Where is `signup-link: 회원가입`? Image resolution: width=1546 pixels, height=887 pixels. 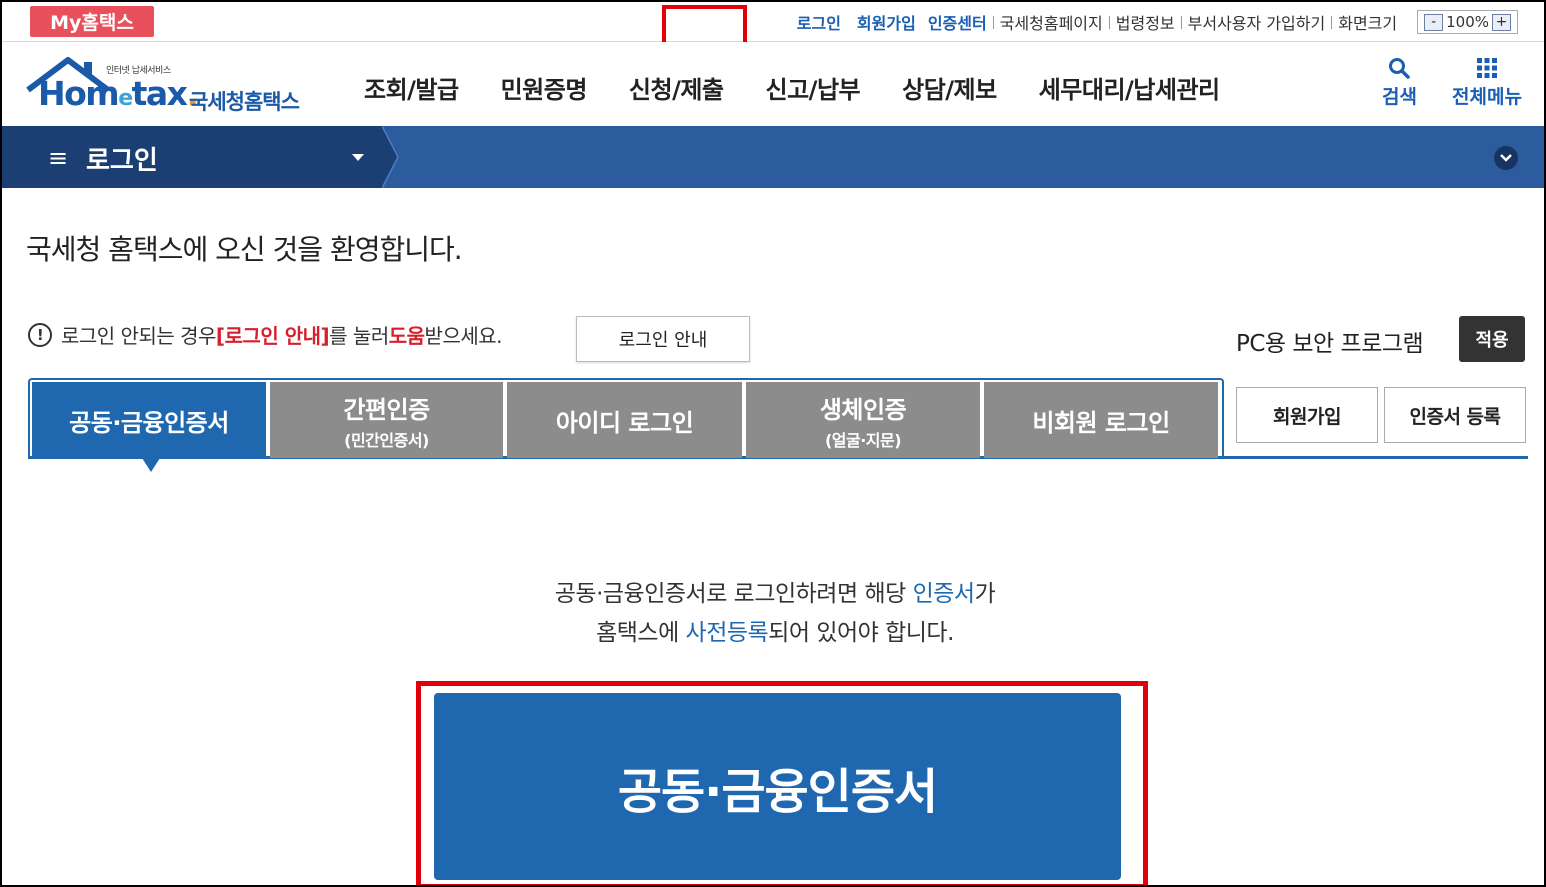 signup-link: 회원가입 is located at coordinates (886, 22).